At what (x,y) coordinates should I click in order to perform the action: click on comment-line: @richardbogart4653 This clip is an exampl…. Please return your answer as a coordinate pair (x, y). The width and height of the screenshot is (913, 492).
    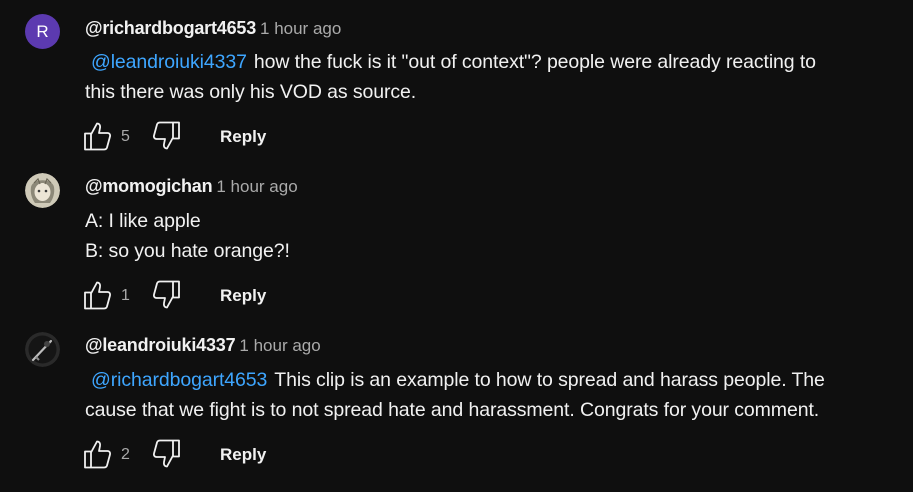
    Looking at the image, I should click on (492, 380).